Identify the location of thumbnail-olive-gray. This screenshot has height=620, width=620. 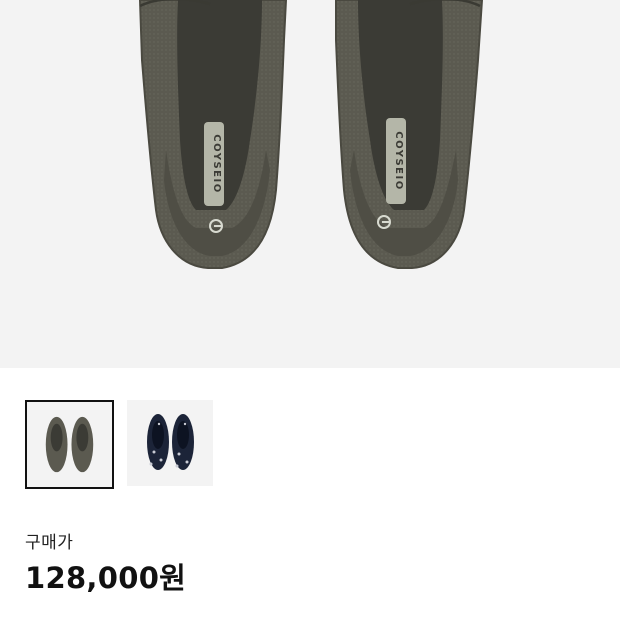
(69, 444).